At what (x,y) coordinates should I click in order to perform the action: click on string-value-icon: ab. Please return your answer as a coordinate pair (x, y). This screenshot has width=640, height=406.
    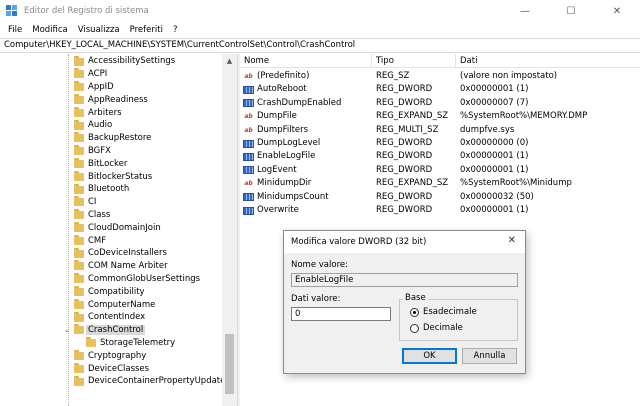
    Looking at the image, I should click on (248, 117).